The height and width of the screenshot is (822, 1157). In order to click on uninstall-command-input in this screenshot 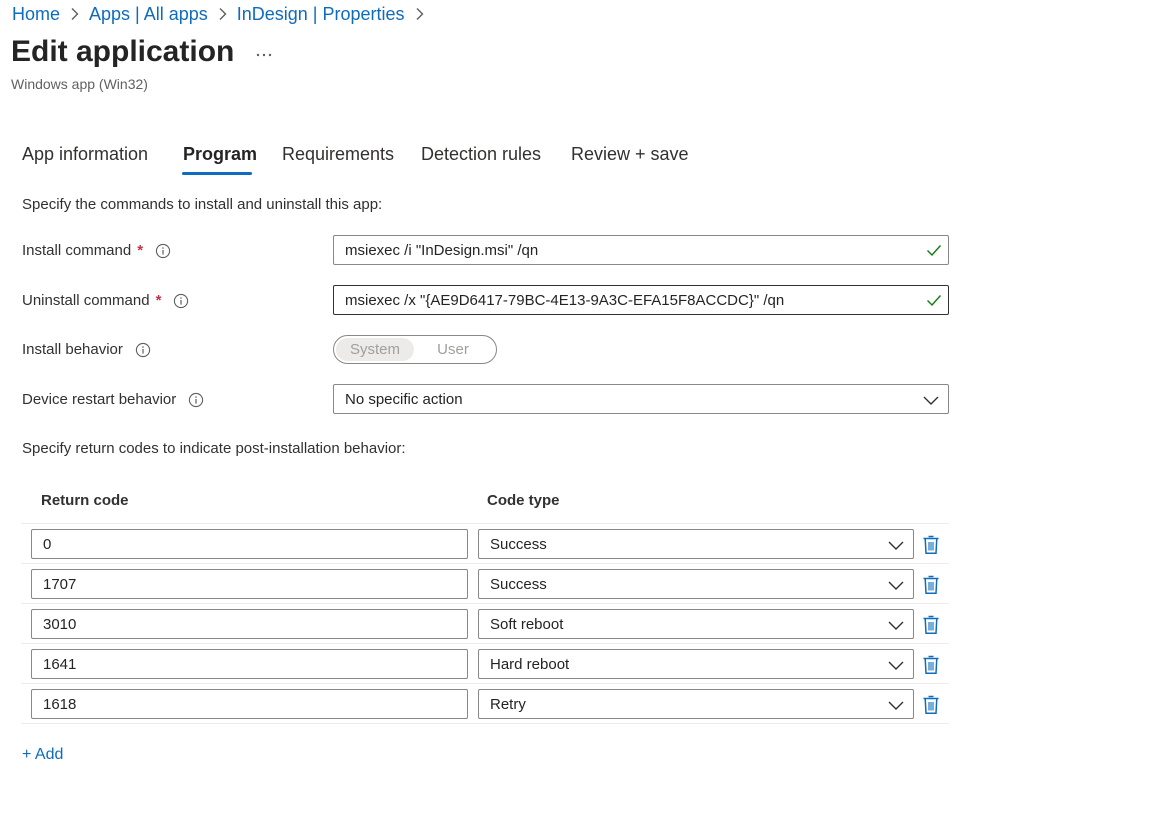, I will do `click(641, 300)`.